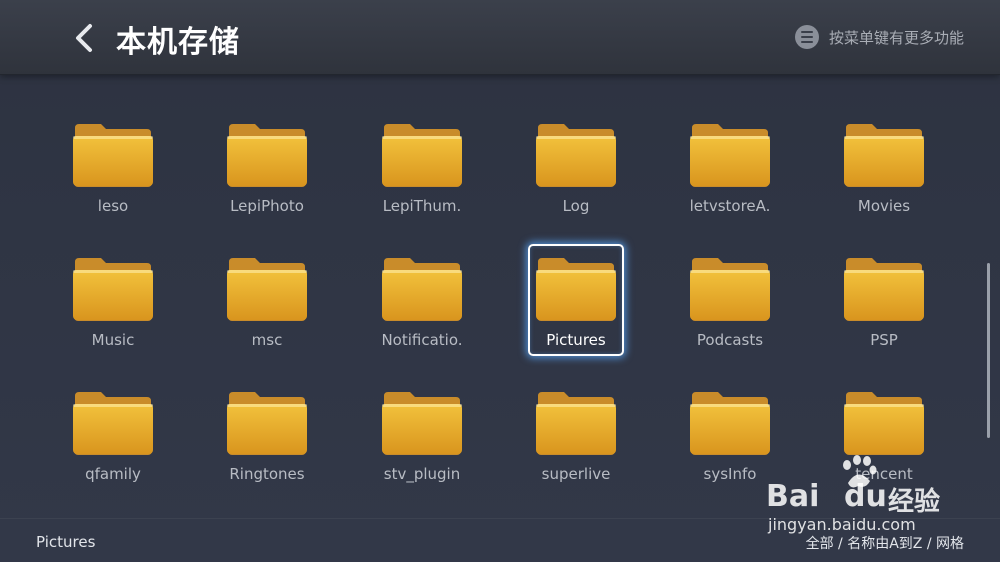 This screenshot has height=562, width=1000. Describe the element at coordinates (178, 42) in the screenshot. I see `page-title: 本机存储` at that location.